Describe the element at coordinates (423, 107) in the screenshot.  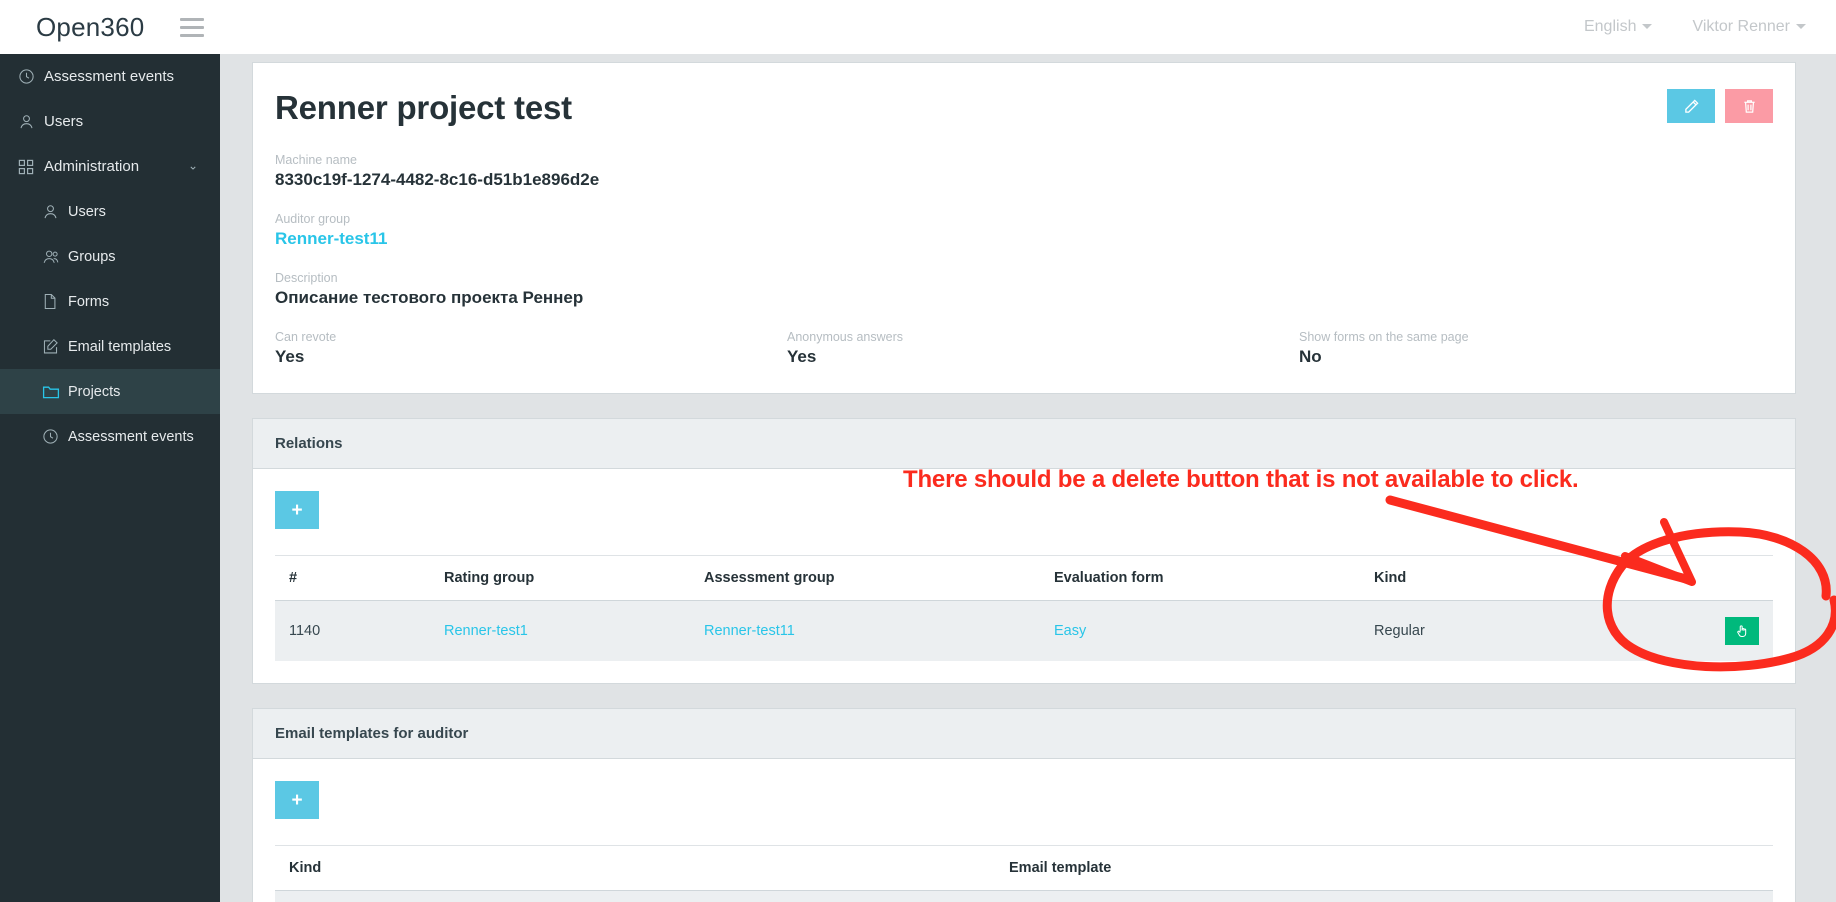
I see `page-title: Renner project test` at that location.